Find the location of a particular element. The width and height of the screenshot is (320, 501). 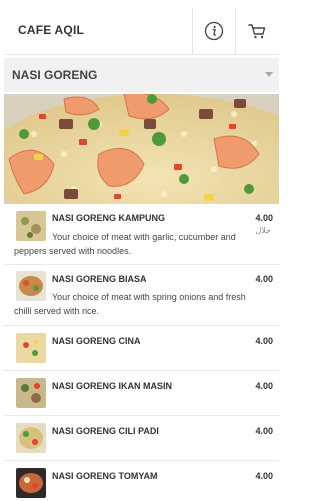

cart-icon is located at coordinates (257, 31).